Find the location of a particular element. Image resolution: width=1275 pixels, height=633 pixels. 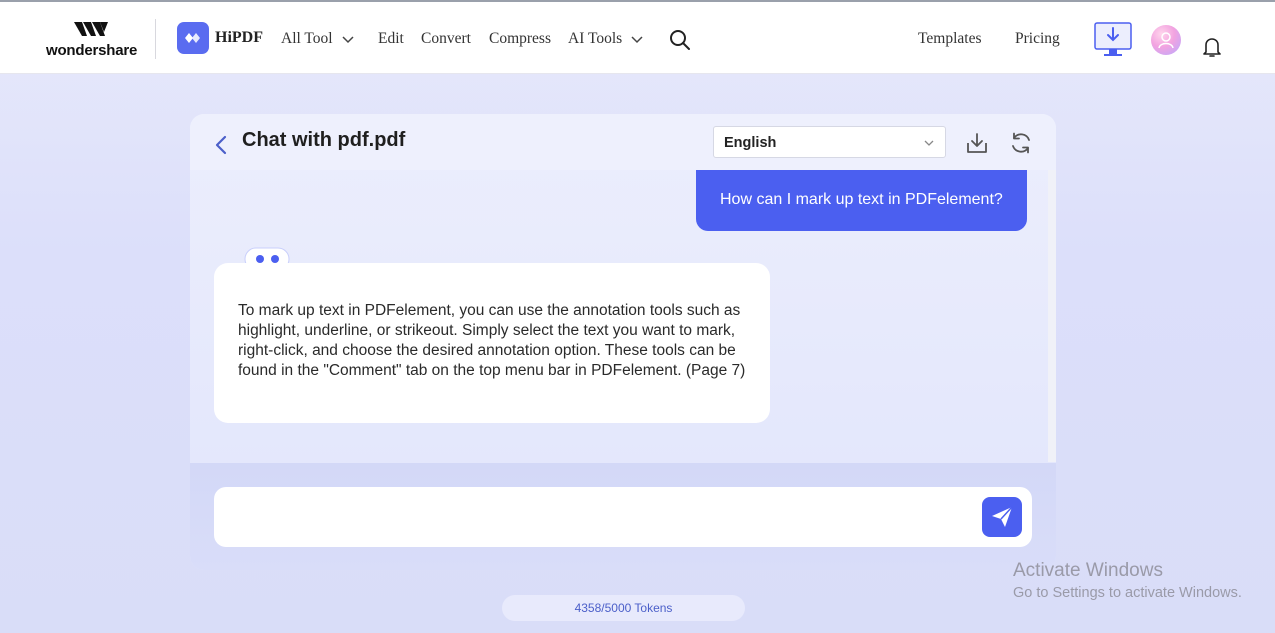

refresh-icon is located at coordinates (1021, 143).